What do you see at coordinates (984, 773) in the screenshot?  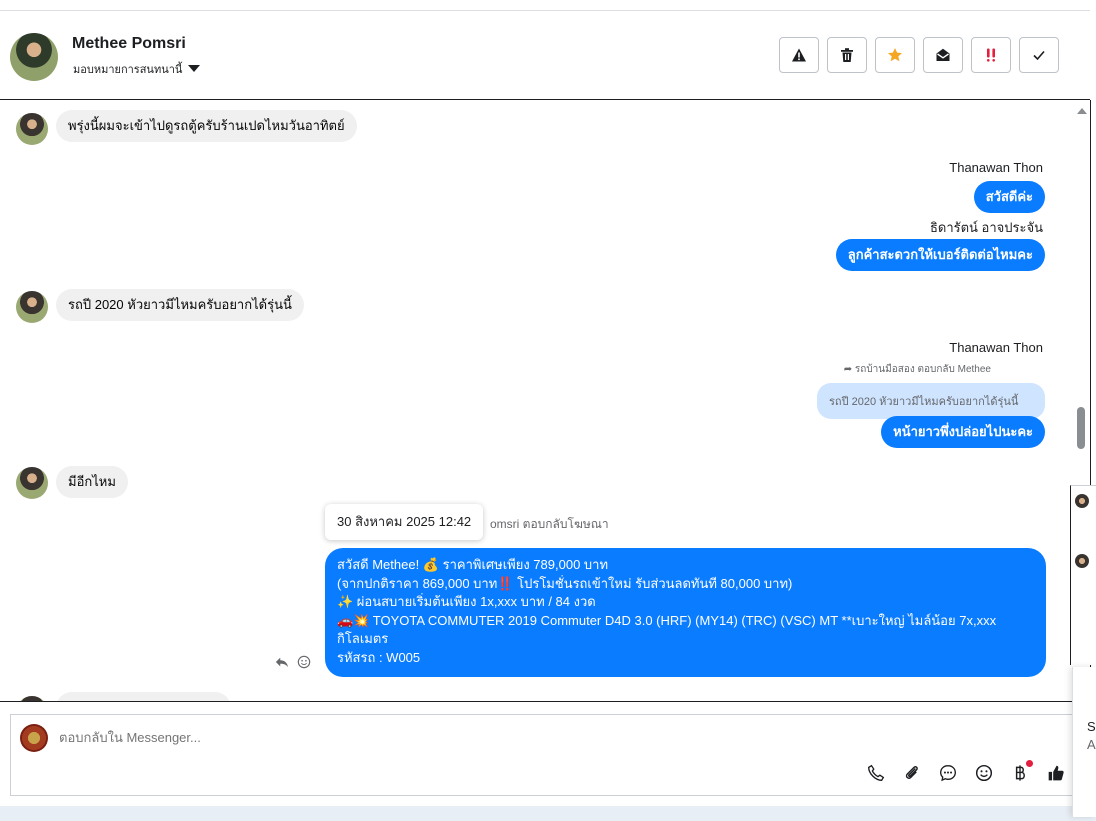 I see `emoji-icon` at bounding box center [984, 773].